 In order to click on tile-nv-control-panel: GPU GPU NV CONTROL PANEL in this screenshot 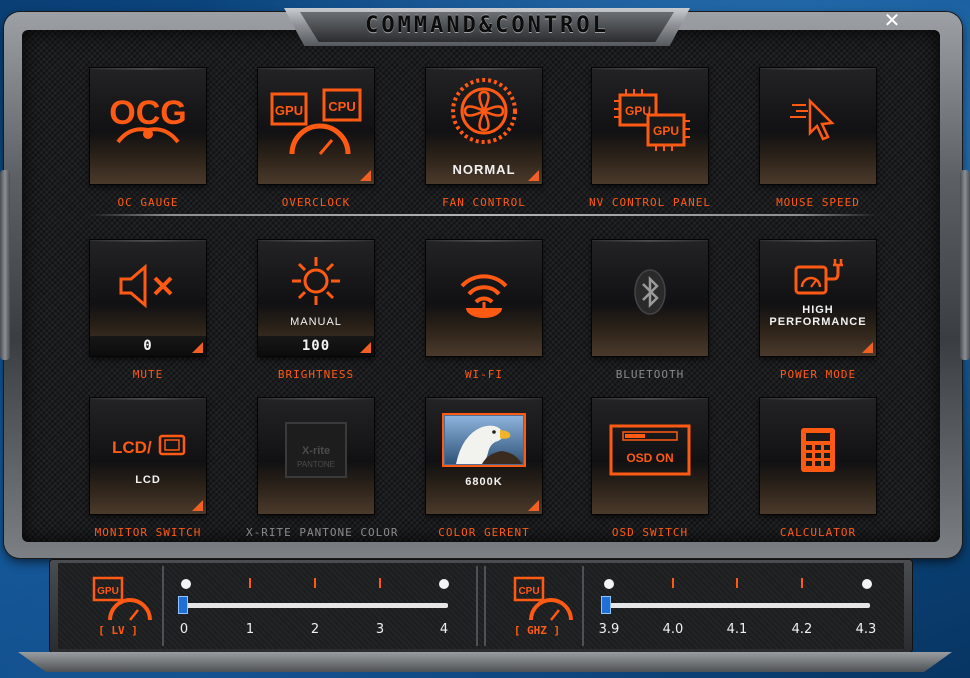, I will do `click(650, 138)`.